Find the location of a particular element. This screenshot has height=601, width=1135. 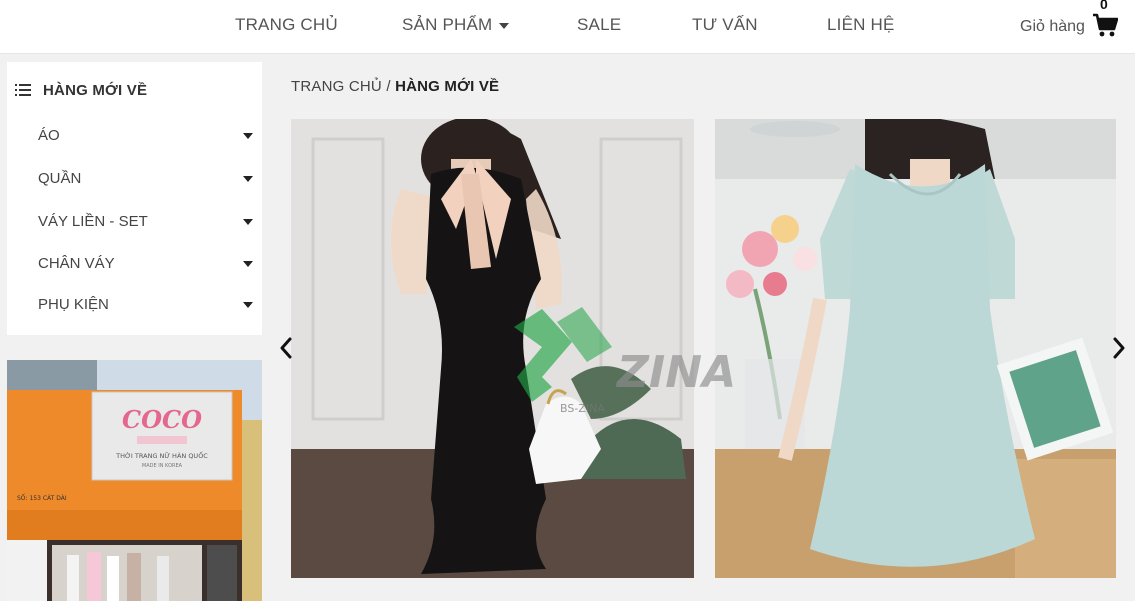

breadcrumb: TRANG CHỦ / HÀNG MỚI VỀ is located at coordinates (395, 86).